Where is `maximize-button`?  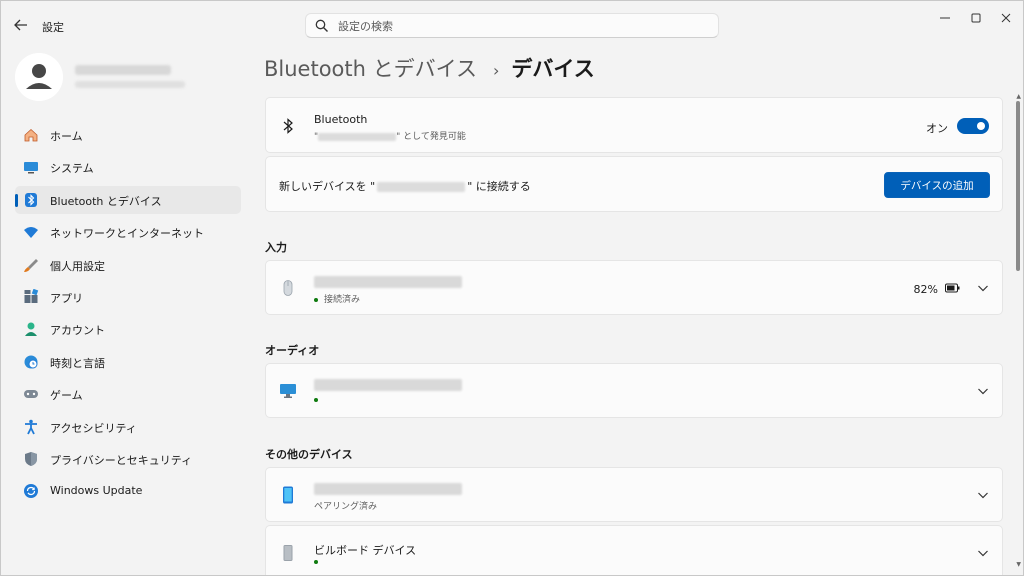
maximize-button is located at coordinates (976, 18).